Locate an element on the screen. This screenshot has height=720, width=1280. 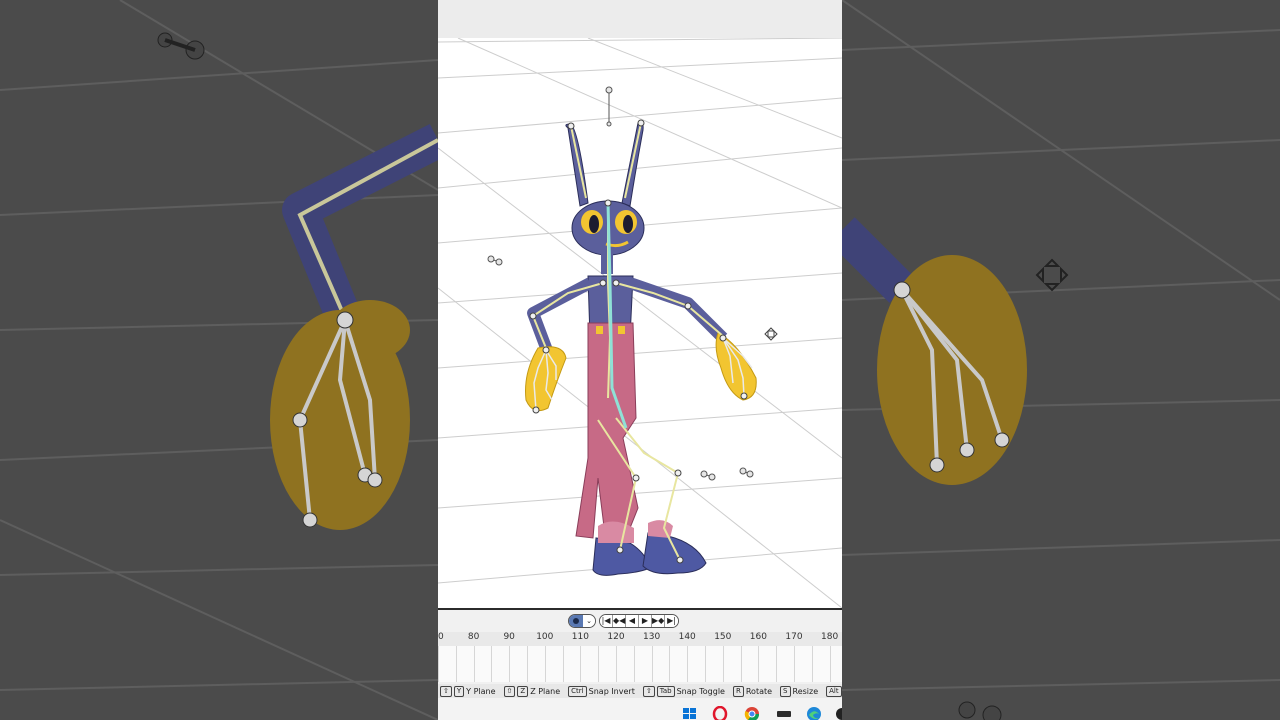
frame-tick-label: 160 is located at coordinates (758, 637).